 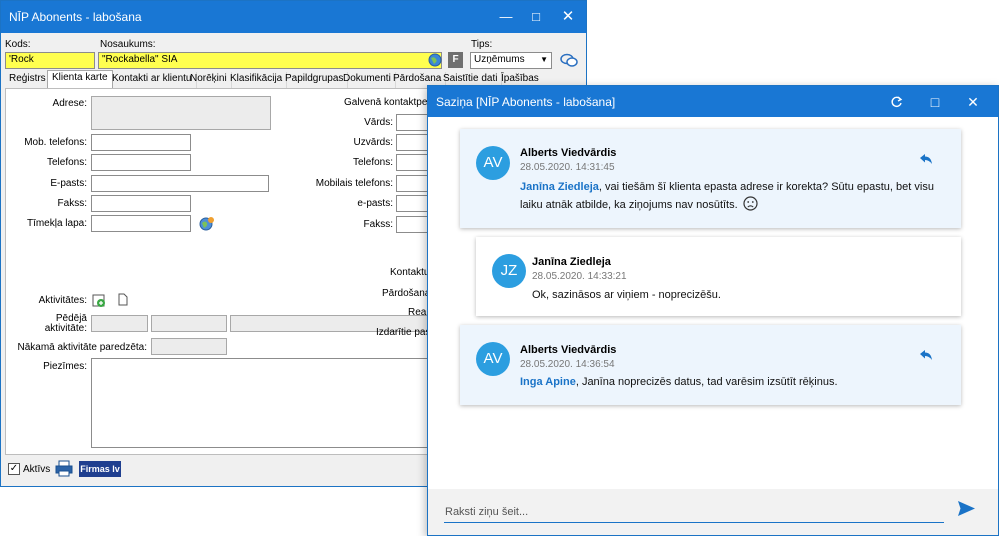 What do you see at coordinates (455, 60) in the screenshot?
I see `f-button: F` at bounding box center [455, 60].